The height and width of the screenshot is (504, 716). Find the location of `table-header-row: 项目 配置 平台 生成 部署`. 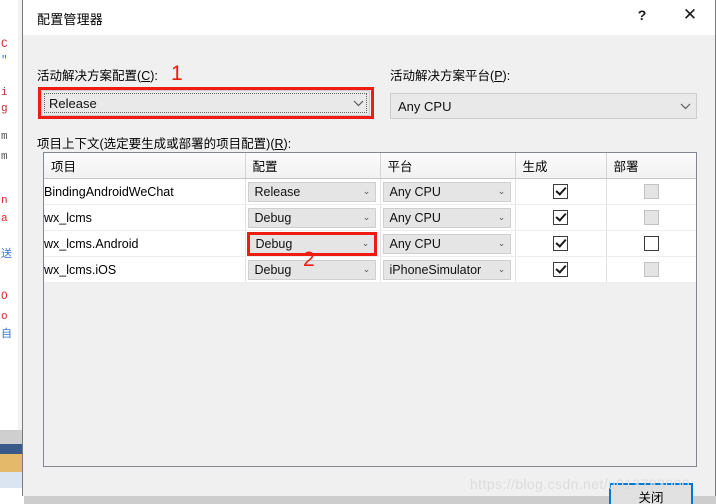

table-header-row: 项目 配置 平台 生成 部署 is located at coordinates (370, 166).